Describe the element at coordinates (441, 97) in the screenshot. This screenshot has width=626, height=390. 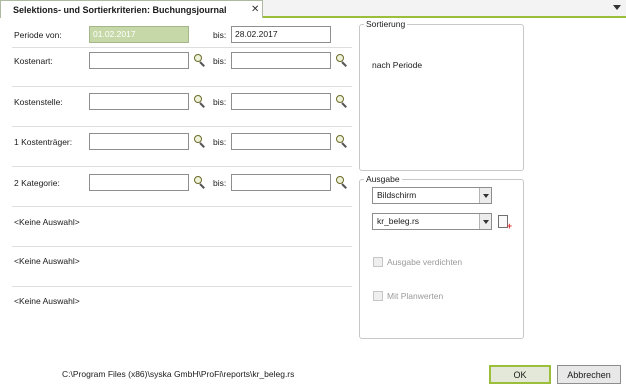
I see `sortierung-group` at that location.